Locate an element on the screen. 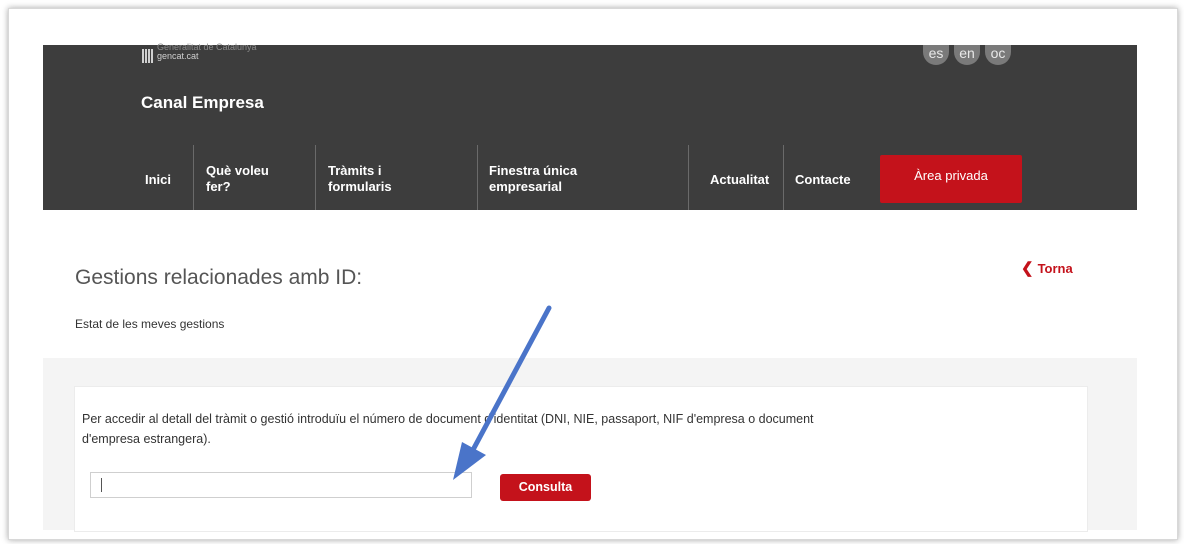  consult-button: Consulta is located at coordinates (545, 487).